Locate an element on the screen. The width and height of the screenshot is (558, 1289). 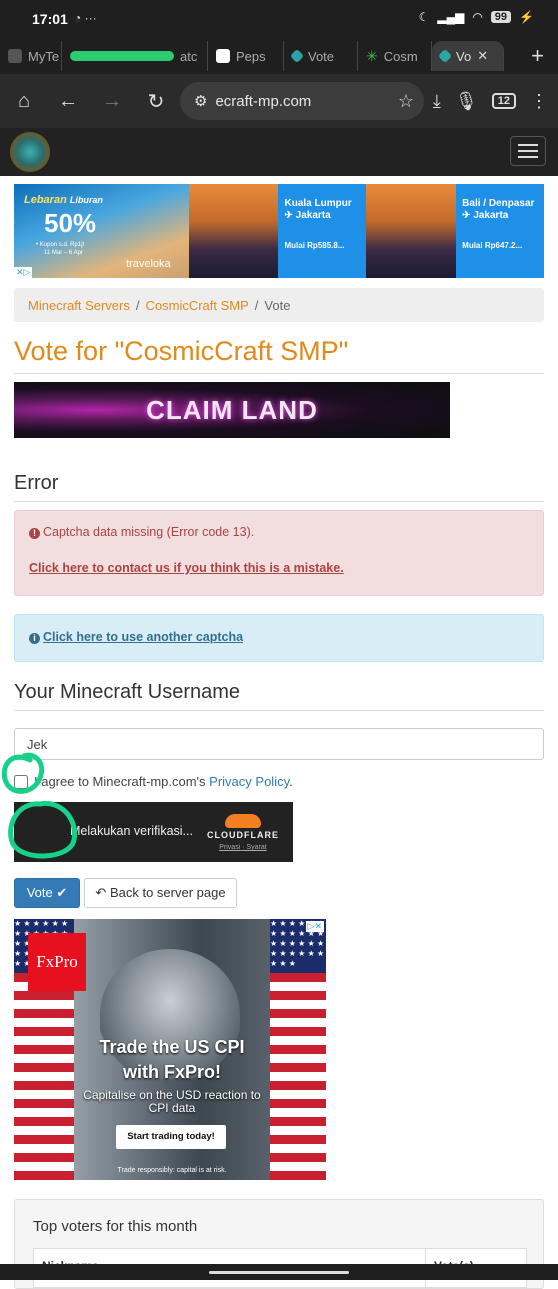
browser-tab: Vote is located at coordinates (321, 56).